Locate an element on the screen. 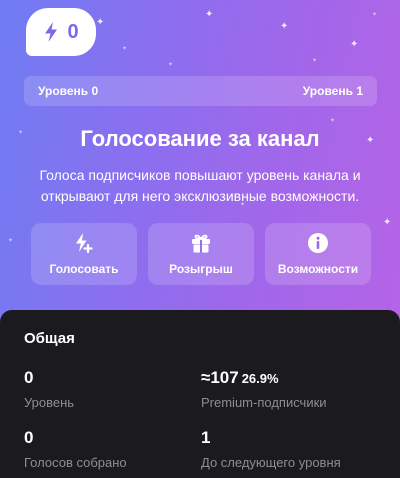  stat-premium: ≈107 26.9% Premium-подписчики is located at coordinates (264, 389).